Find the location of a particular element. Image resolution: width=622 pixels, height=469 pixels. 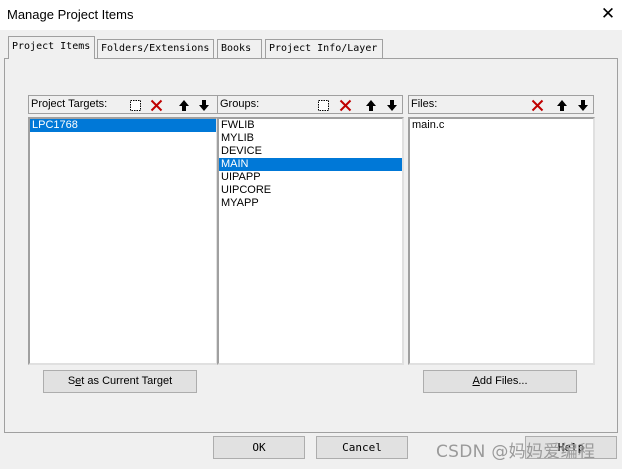

title-bar: Manage Project Items ✕ is located at coordinates (311, 15).